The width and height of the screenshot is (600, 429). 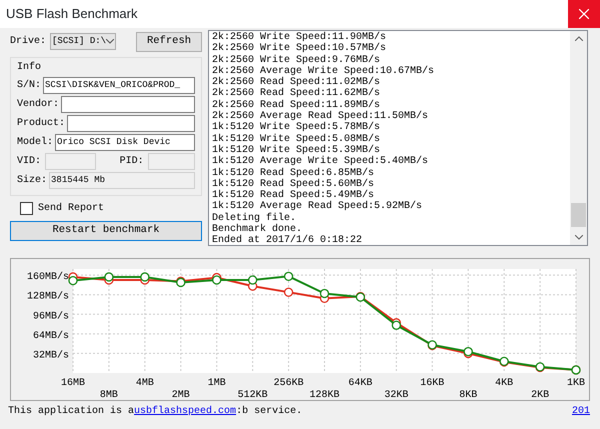 What do you see at coordinates (72, 14) in the screenshot?
I see `window-title: USB Flash Benchmark` at bounding box center [72, 14].